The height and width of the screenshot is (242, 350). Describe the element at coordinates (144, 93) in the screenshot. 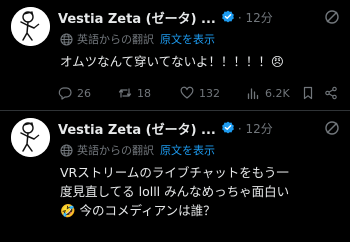

I see `retweet-count: 18` at that location.